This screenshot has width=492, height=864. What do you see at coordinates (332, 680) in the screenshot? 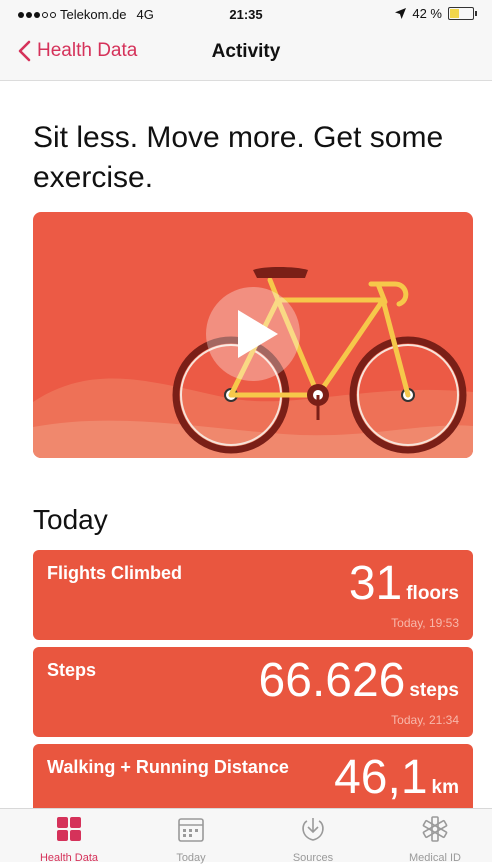
I see `card-value: 66.626` at bounding box center [332, 680].